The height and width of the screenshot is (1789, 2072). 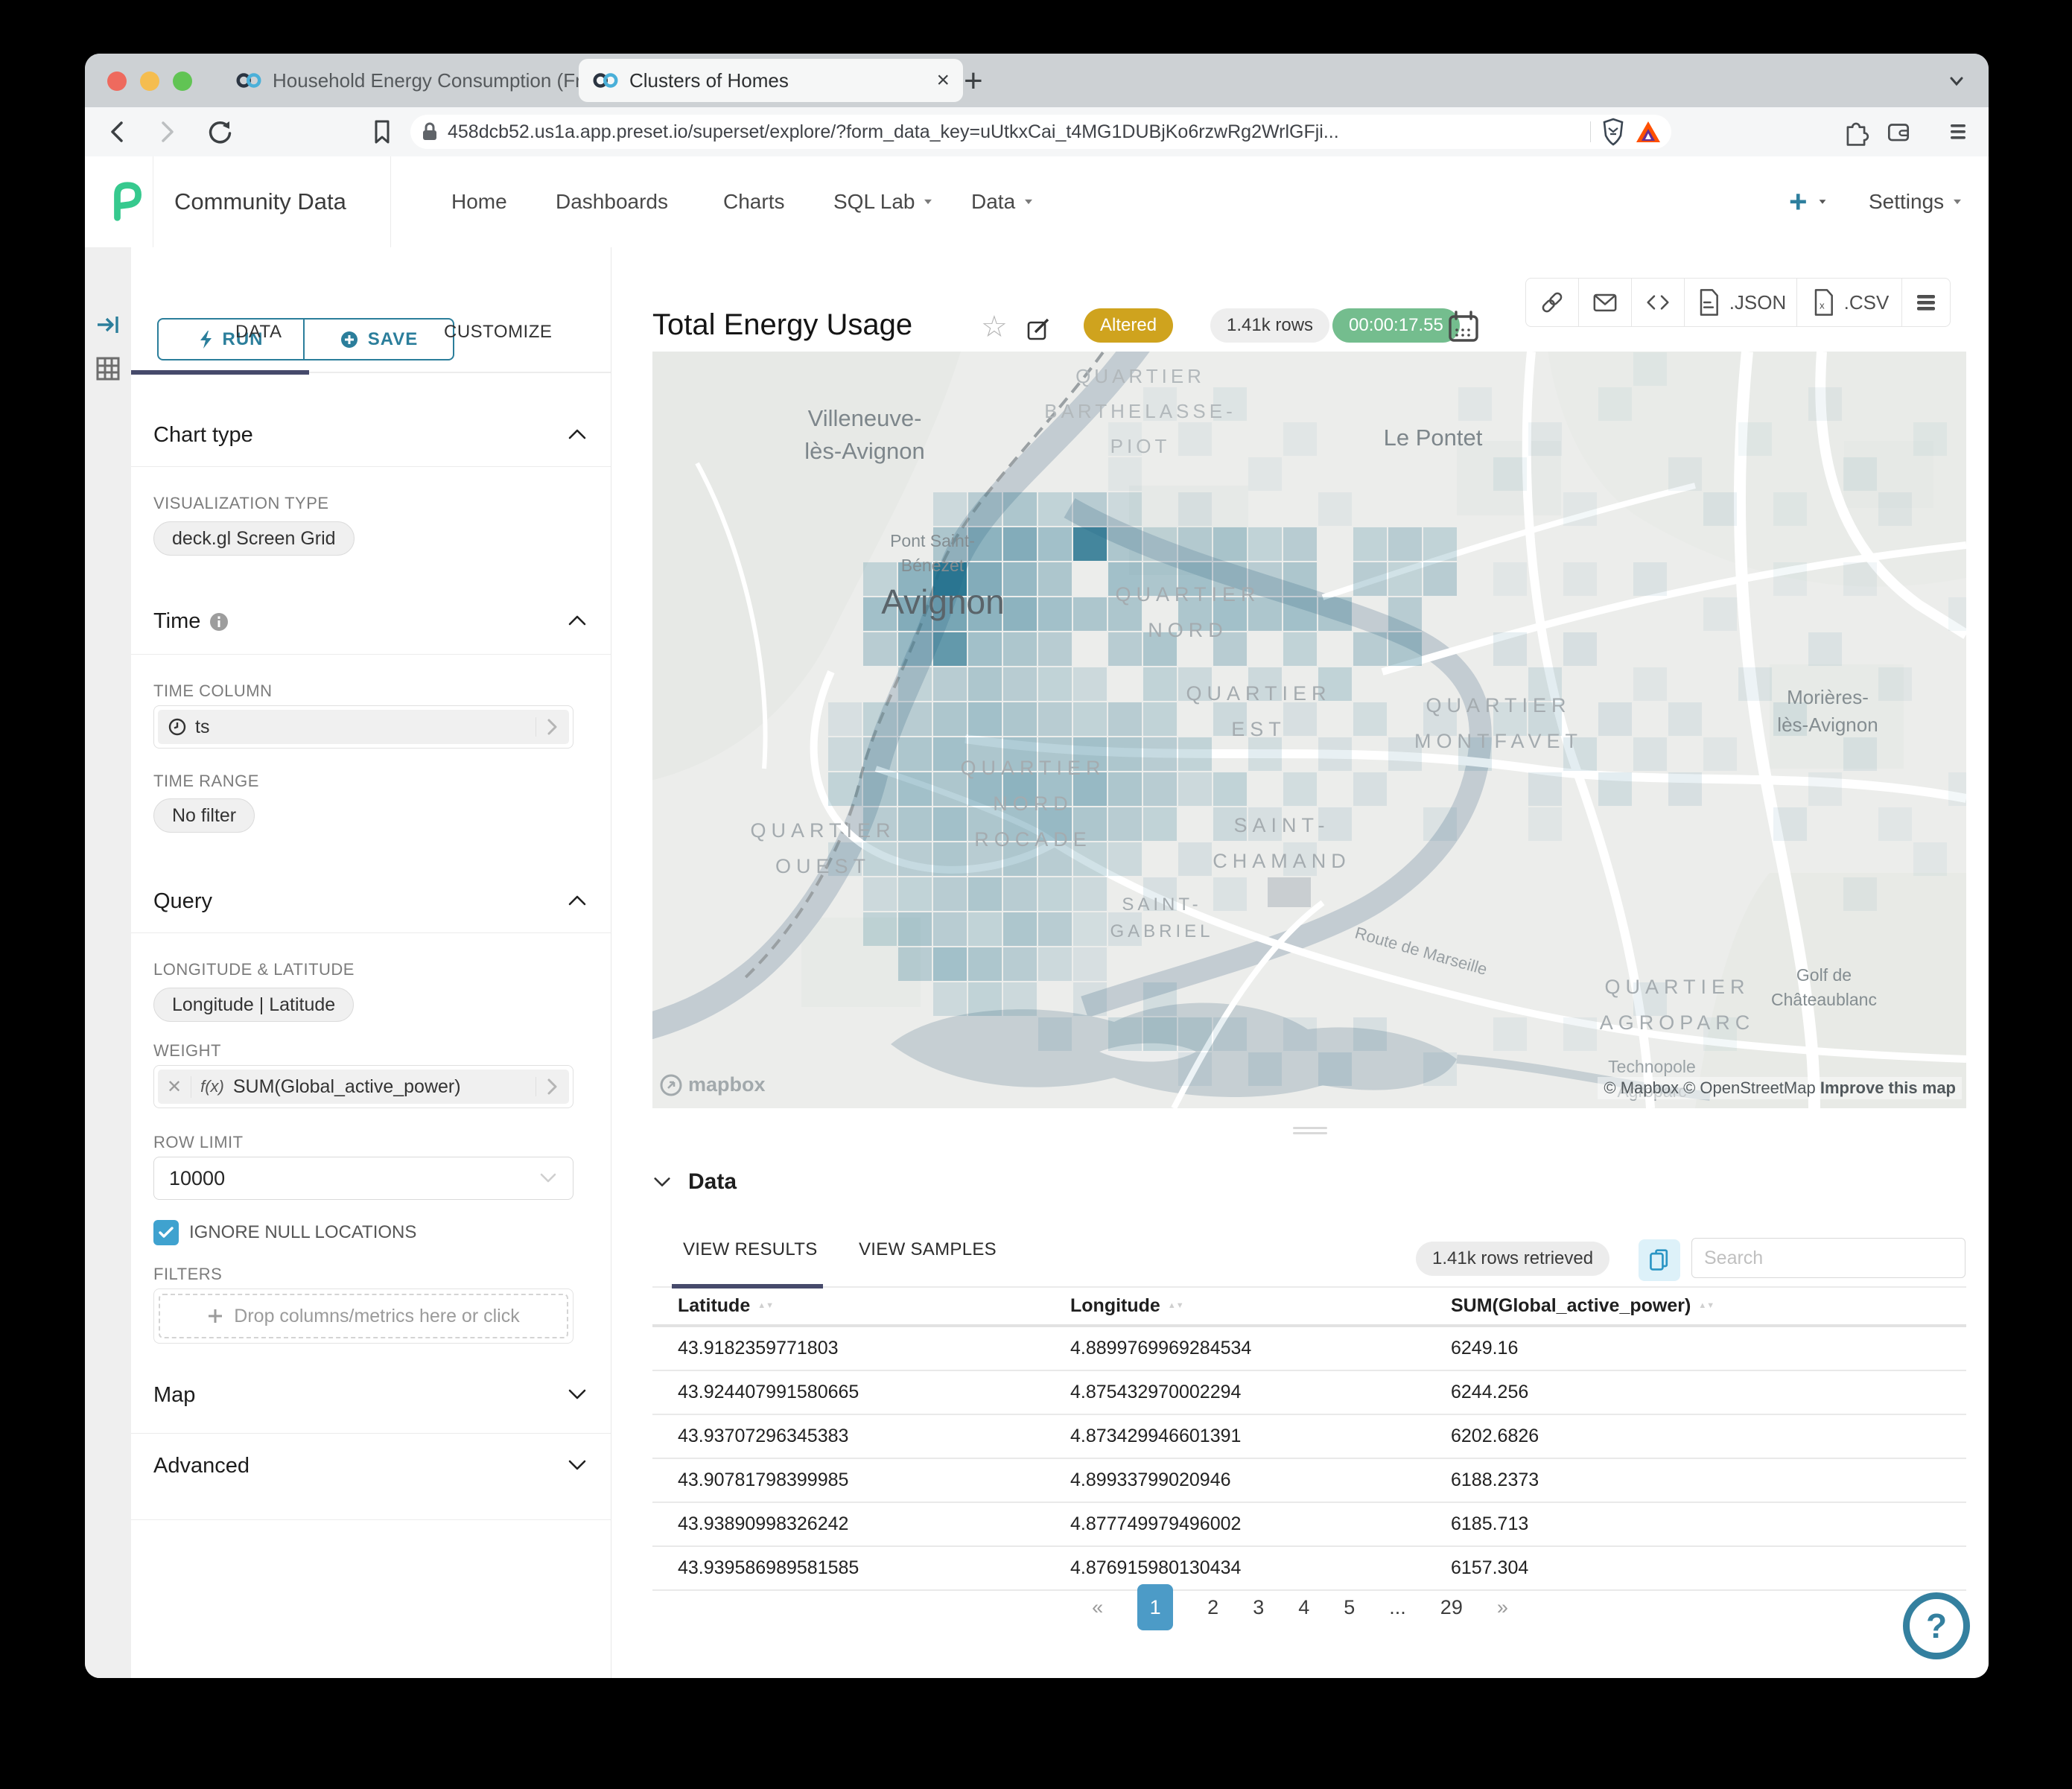 I want to click on wallet-icon, so click(x=1899, y=132).